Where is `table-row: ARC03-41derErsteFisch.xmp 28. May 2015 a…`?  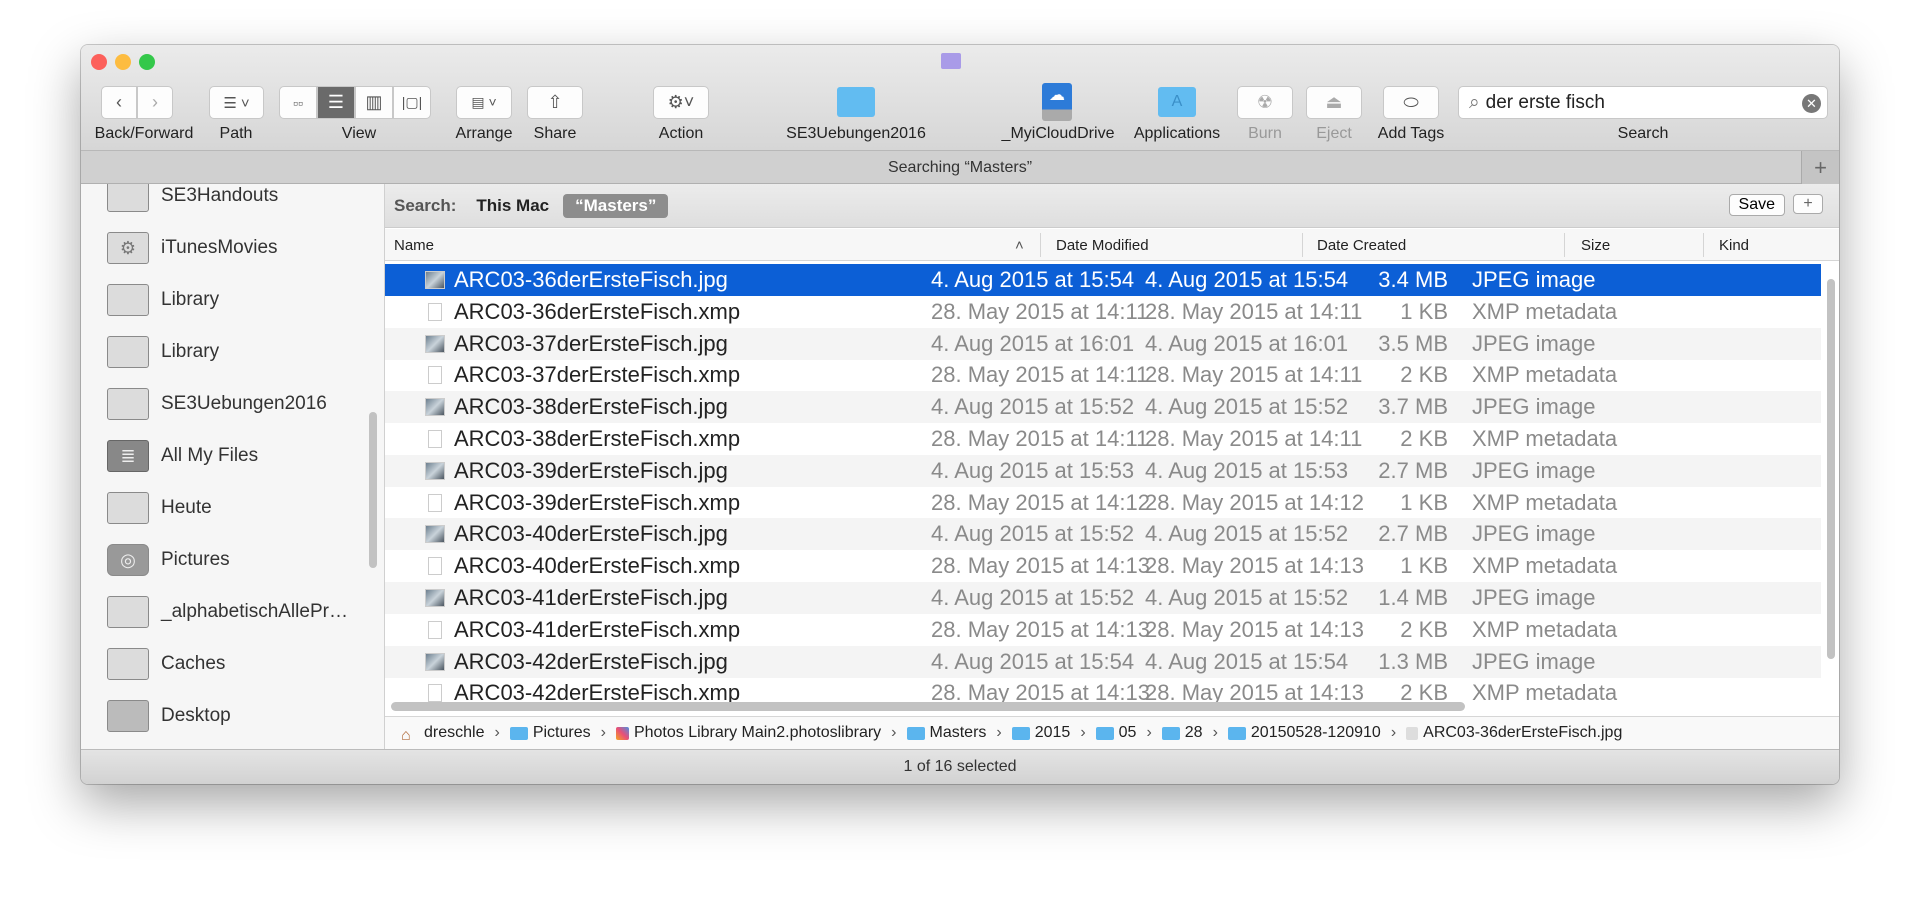 table-row: ARC03-41derErsteFisch.xmp 28. May 2015 a… is located at coordinates (1103, 630).